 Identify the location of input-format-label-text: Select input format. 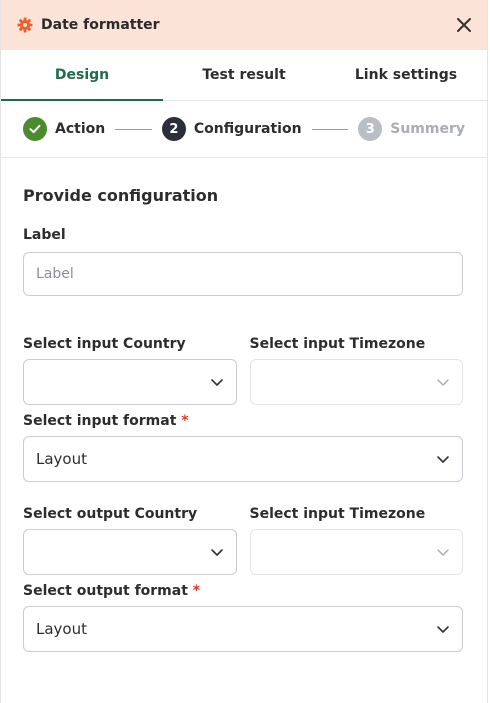
(100, 421).